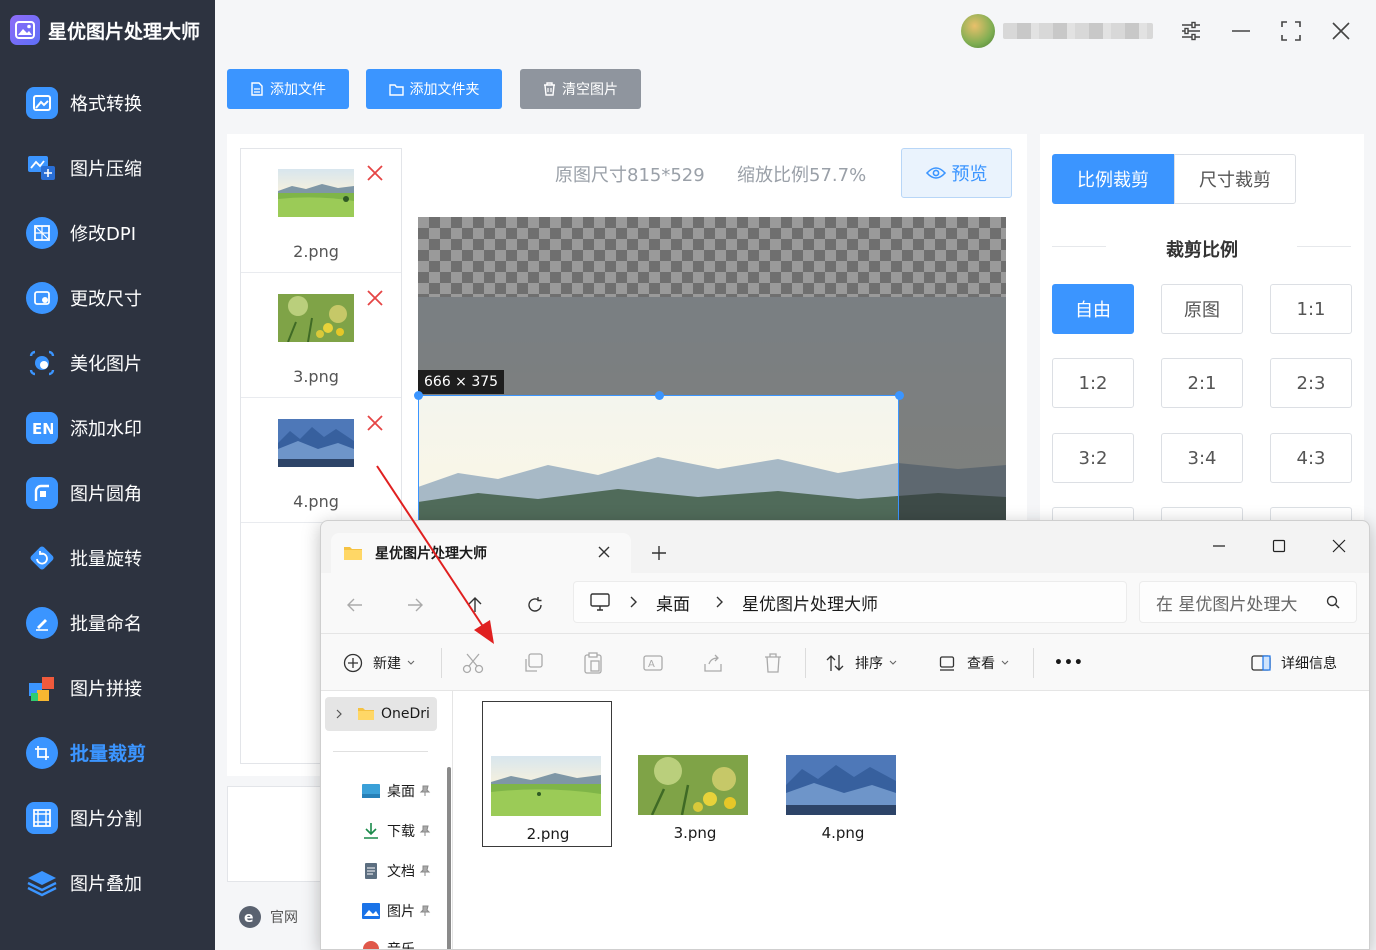 The image size is (1376, 950). What do you see at coordinates (810, 602) in the screenshot?
I see `breadcrumb-folder: 星优图片处理大师` at bounding box center [810, 602].